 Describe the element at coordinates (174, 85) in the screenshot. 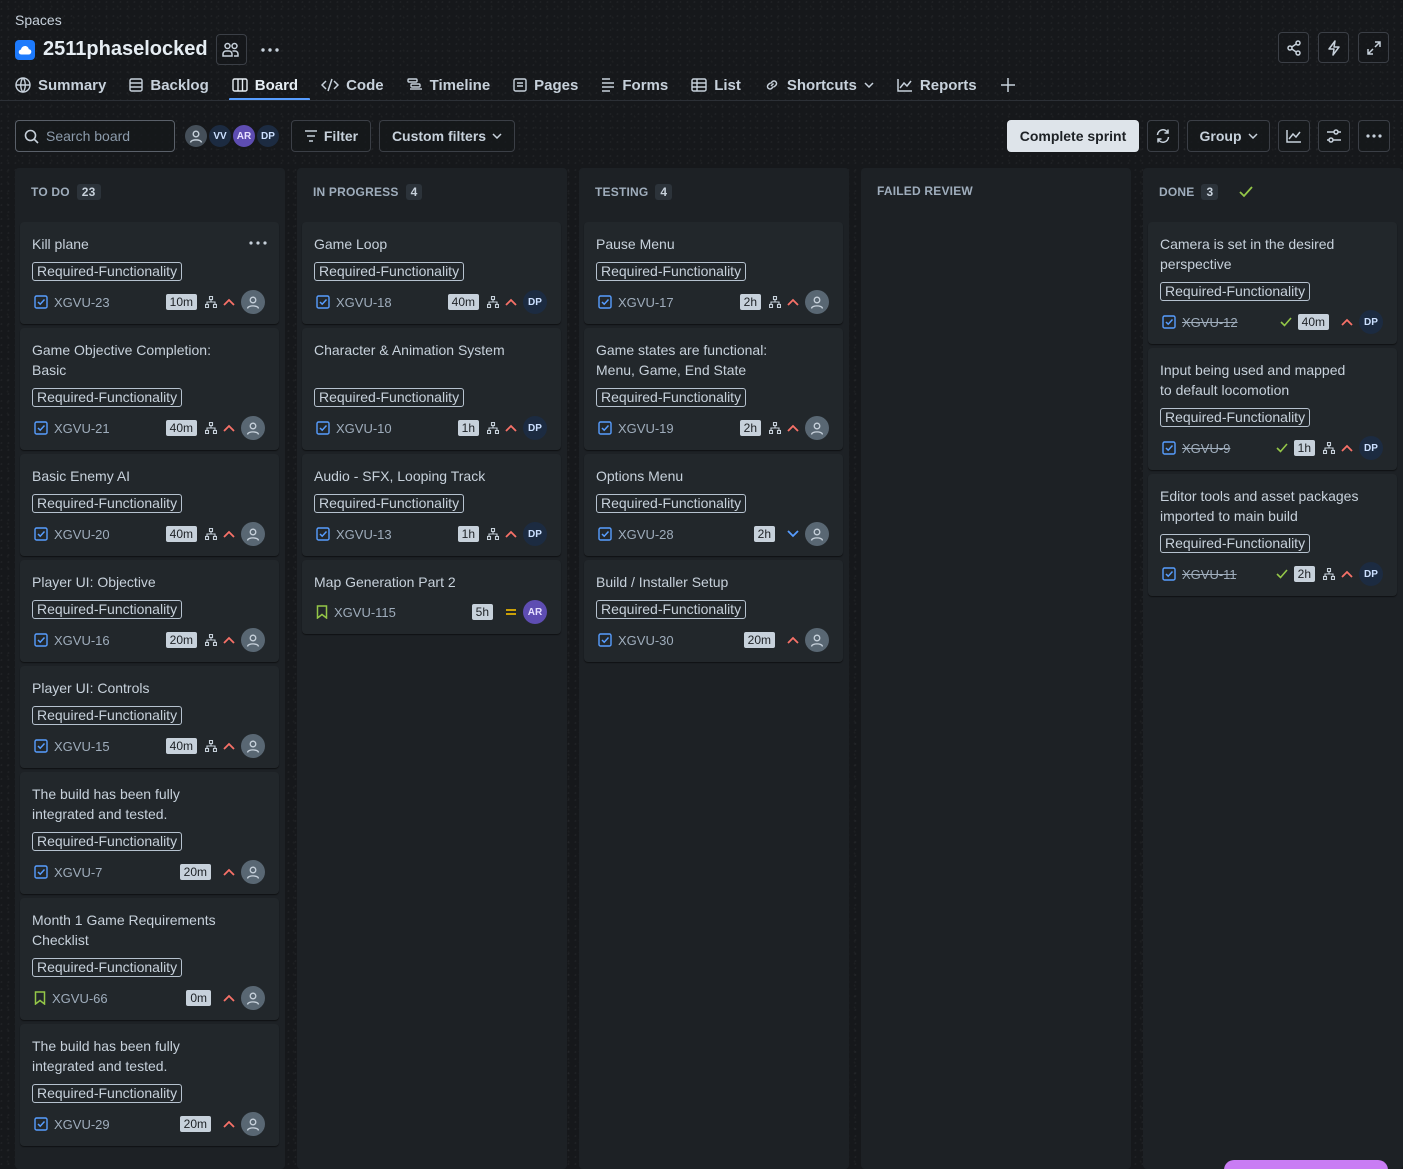

I see `tab-backlog: Backlog` at that location.